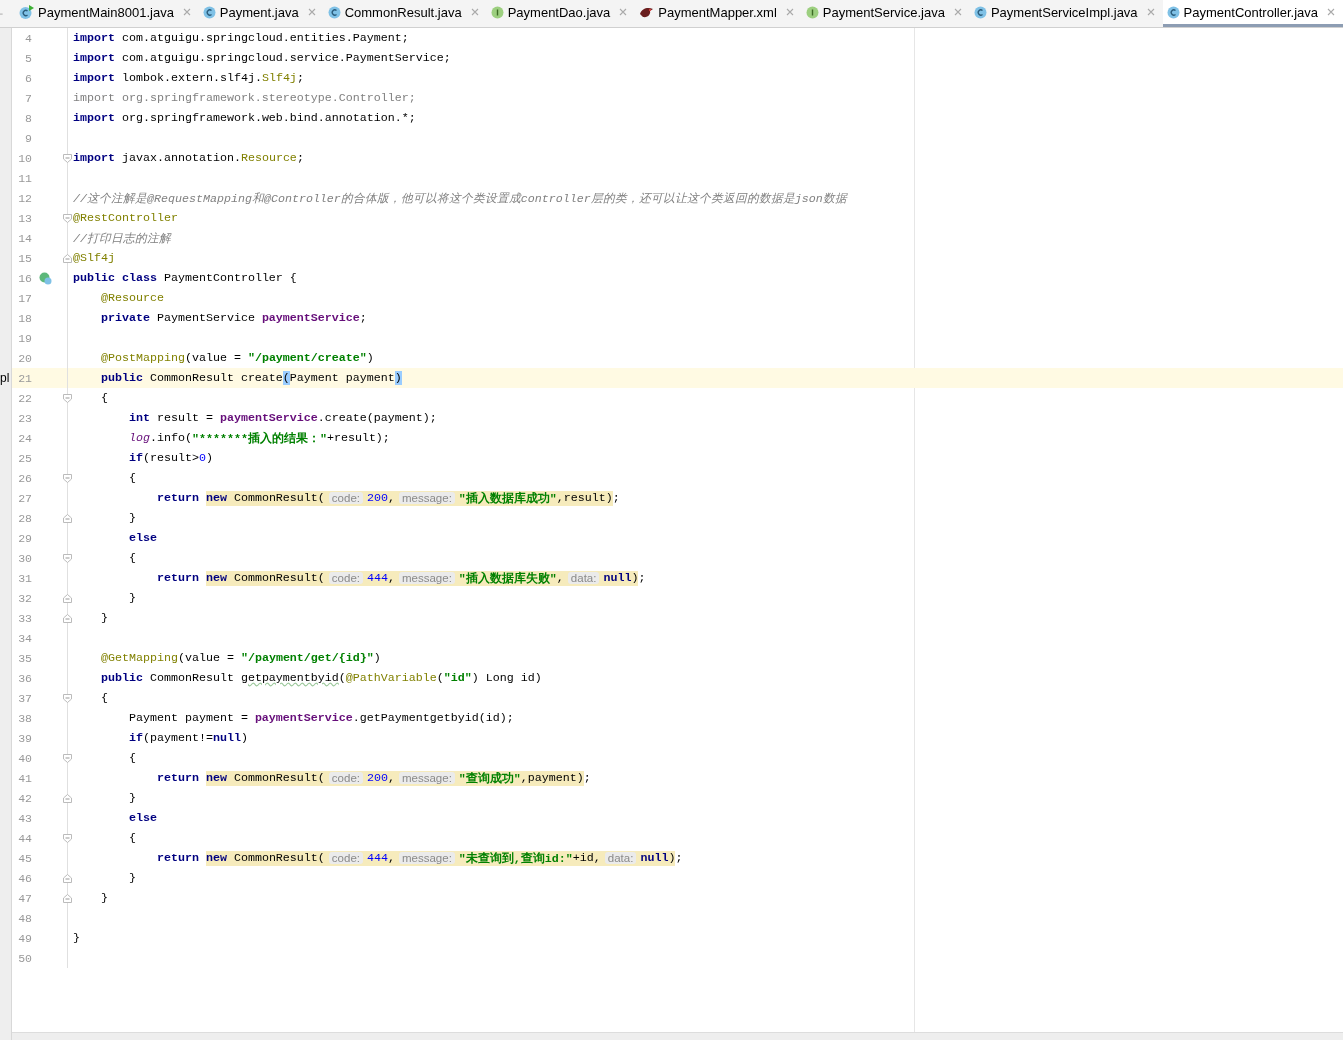 Image resolution: width=1343 pixels, height=1040 pixels. What do you see at coordinates (1066, 13) in the screenshot?
I see `editor-tab: PaymentServiceImpl.java` at bounding box center [1066, 13].